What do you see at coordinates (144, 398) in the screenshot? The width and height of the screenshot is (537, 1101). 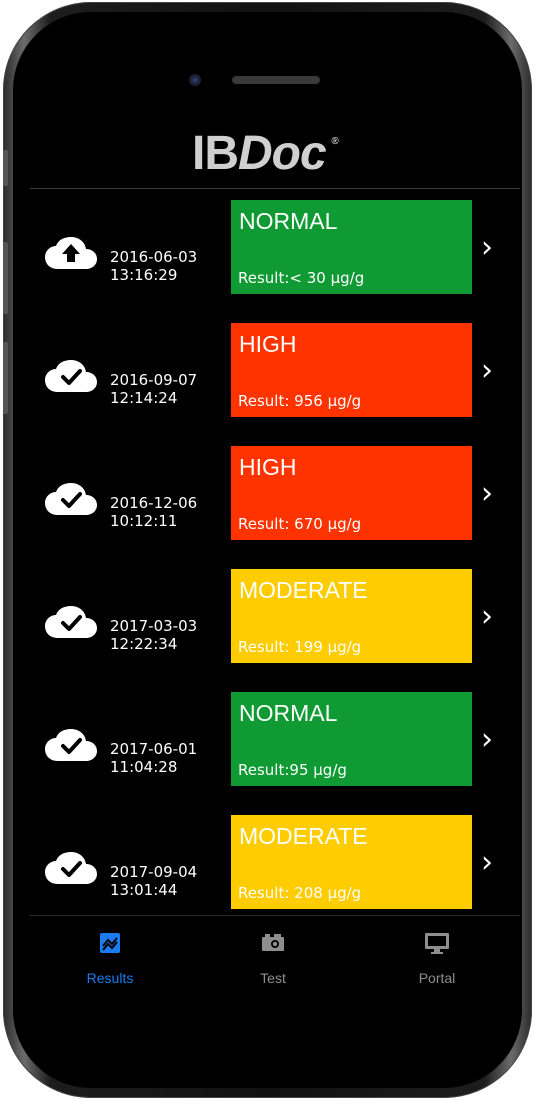 I see `result-time: 12:14:24` at bounding box center [144, 398].